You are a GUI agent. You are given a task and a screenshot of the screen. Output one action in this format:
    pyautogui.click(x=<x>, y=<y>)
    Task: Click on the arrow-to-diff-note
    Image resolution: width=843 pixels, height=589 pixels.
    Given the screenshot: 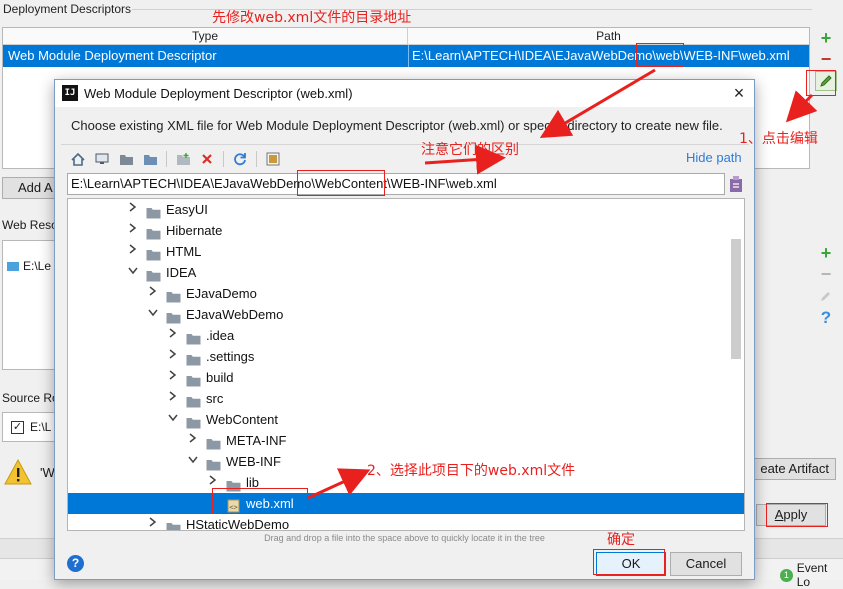 What is the action you would take?
    pyautogui.click(x=597, y=103)
    